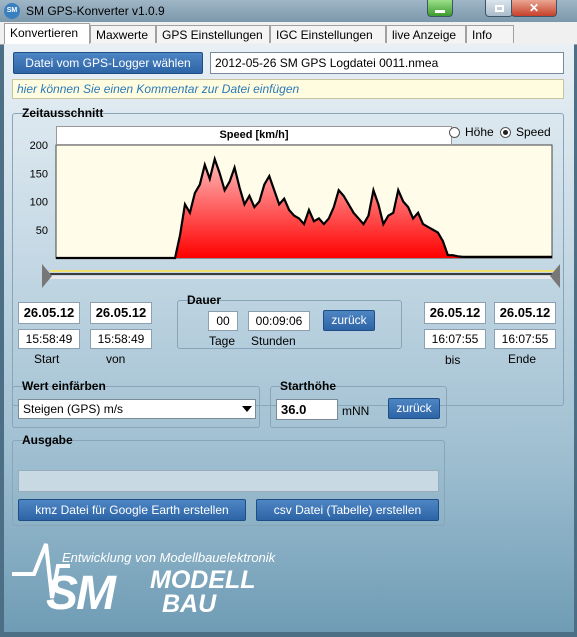 The height and width of the screenshot is (637, 577). Describe the element at coordinates (116, 359) in the screenshot. I see `von-label: von` at that location.